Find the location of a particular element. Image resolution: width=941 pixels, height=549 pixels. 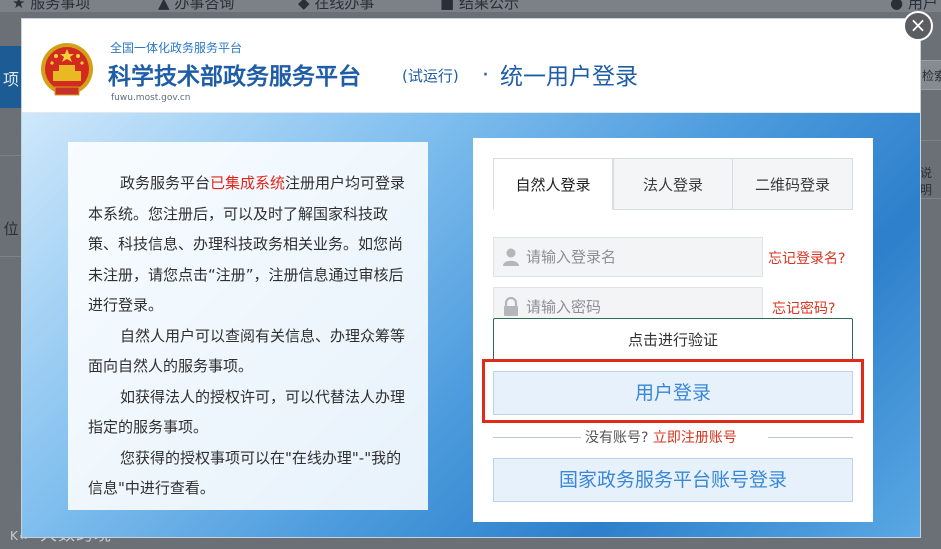

national-platform-login-button: 国家政务服务平台账号登录 is located at coordinates (673, 480).